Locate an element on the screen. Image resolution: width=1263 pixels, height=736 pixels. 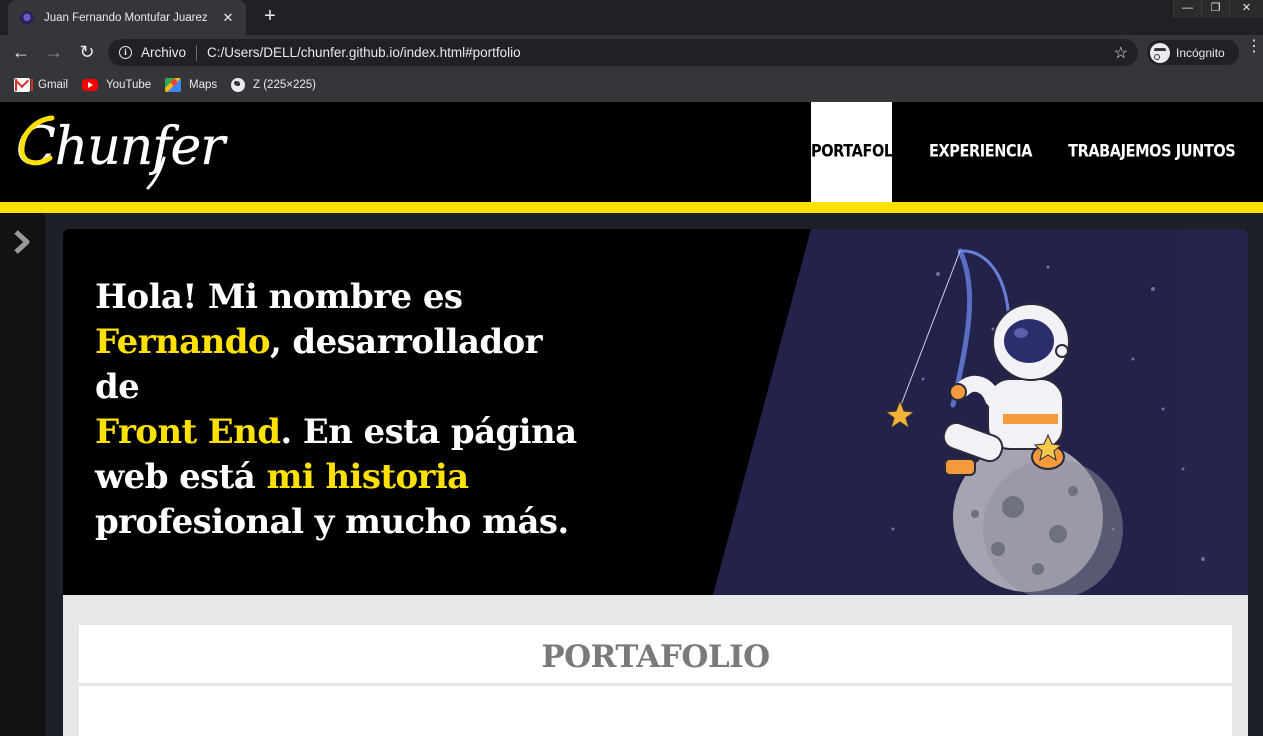
restore-button: ❐ is located at coordinates (1215, 9).